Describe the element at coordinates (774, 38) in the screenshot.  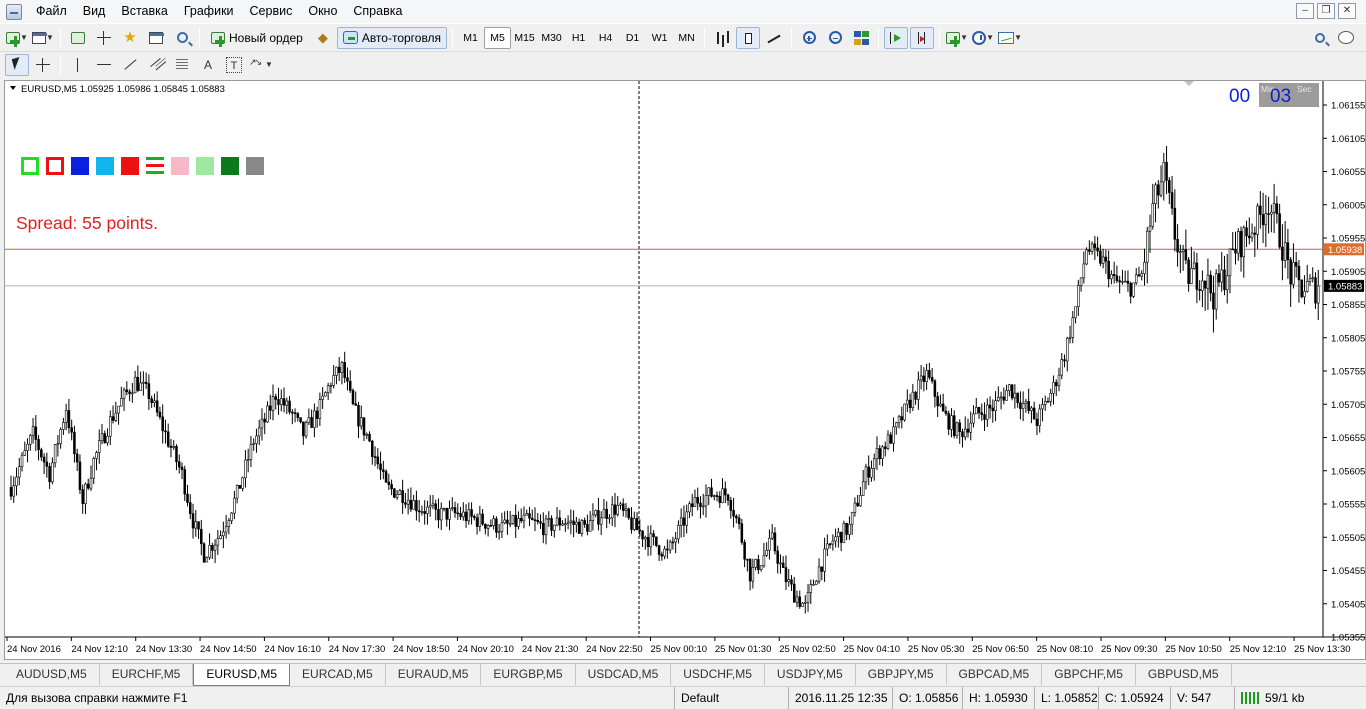
I see `line-chart-button` at that location.